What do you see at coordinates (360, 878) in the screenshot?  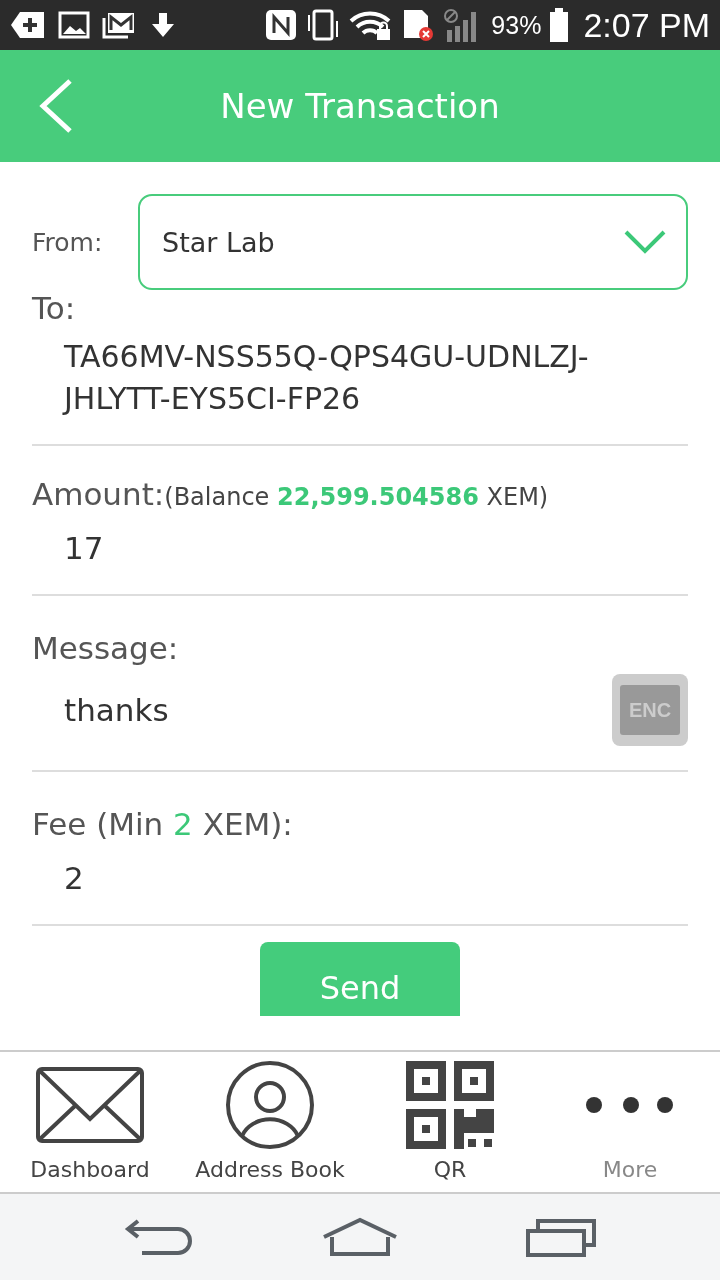 I see `fee-field: 2` at bounding box center [360, 878].